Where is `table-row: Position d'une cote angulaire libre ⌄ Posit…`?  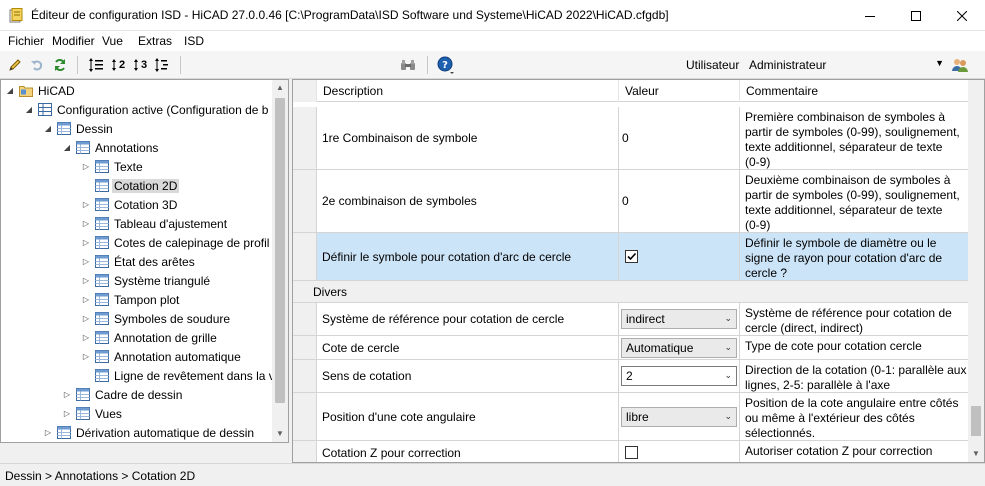
table-row: Position d'une cote angulaire libre ⌄ Posit… is located at coordinates (631, 417).